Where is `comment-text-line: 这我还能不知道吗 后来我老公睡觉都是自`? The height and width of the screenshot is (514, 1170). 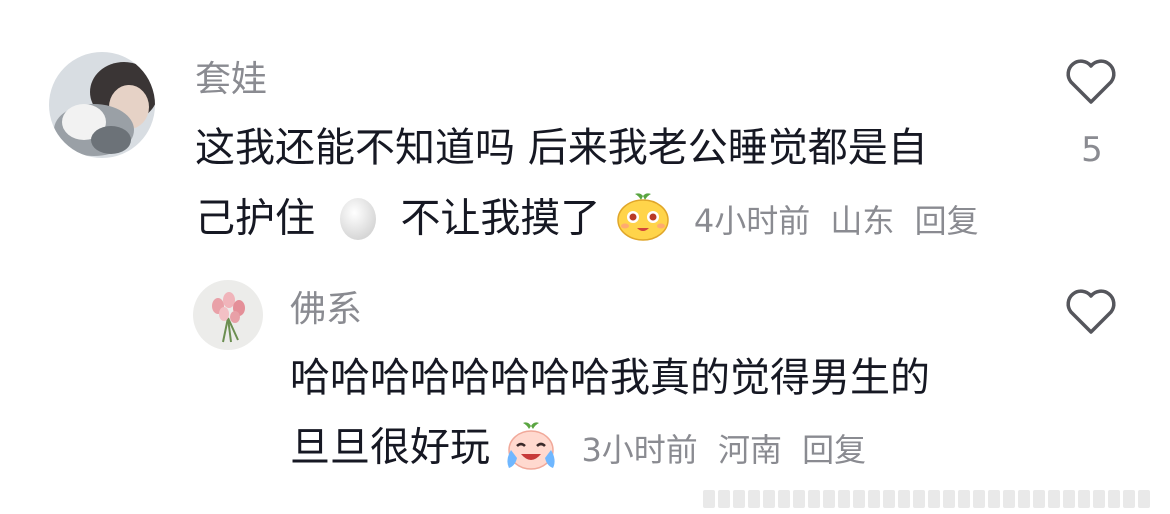 comment-text-line: 这我还能不知道吗 后来我老公睡觉都是自 is located at coordinates (561, 148).